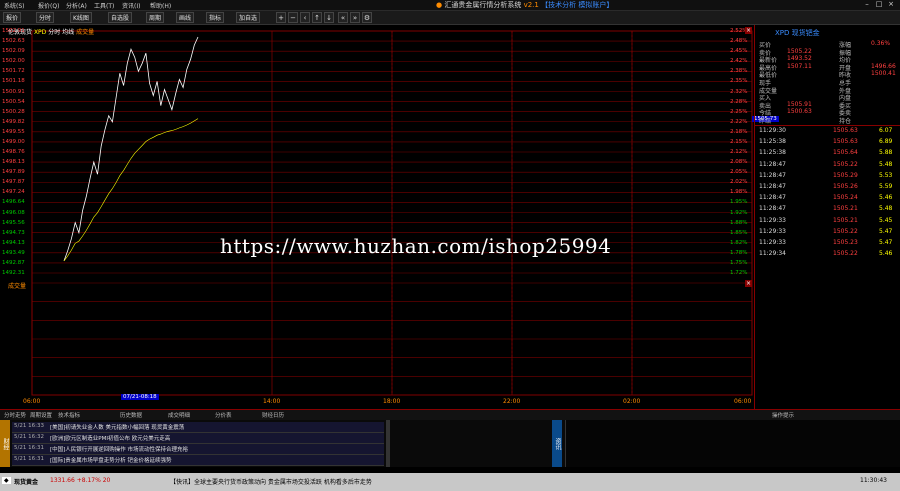  I want to click on menu-info: 资讯(I), so click(131, 5).